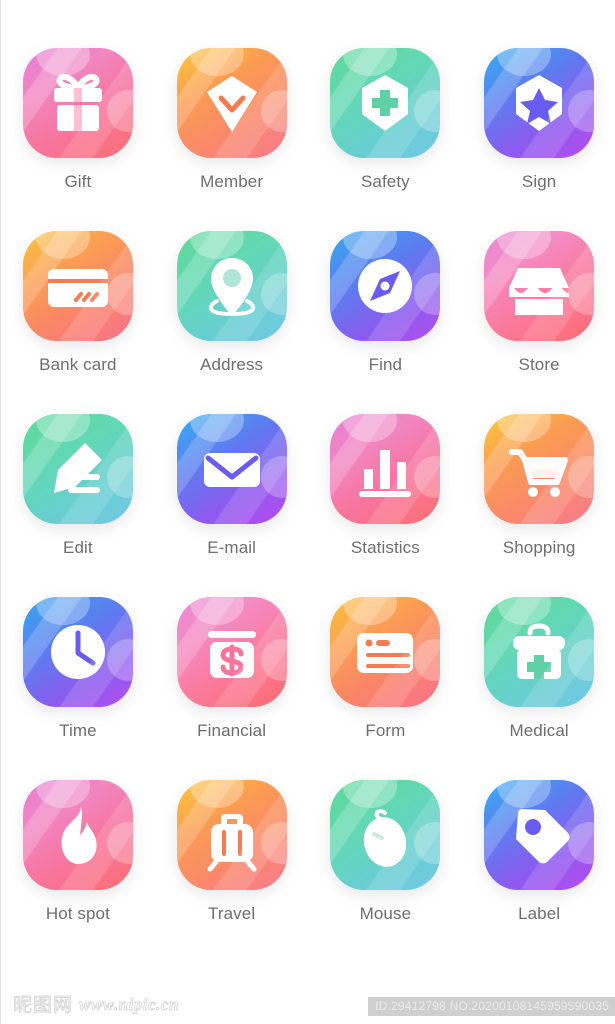 The width and height of the screenshot is (615, 1024). What do you see at coordinates (385, 181) in the screenshot?
I see `icon-label: Safety` at bounding box center [385, 181].